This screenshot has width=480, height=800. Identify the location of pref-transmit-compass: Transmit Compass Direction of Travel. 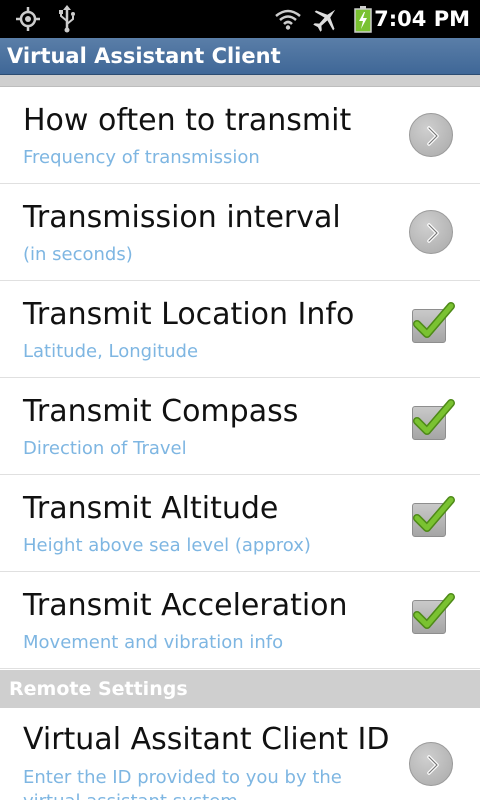
(240, 426).